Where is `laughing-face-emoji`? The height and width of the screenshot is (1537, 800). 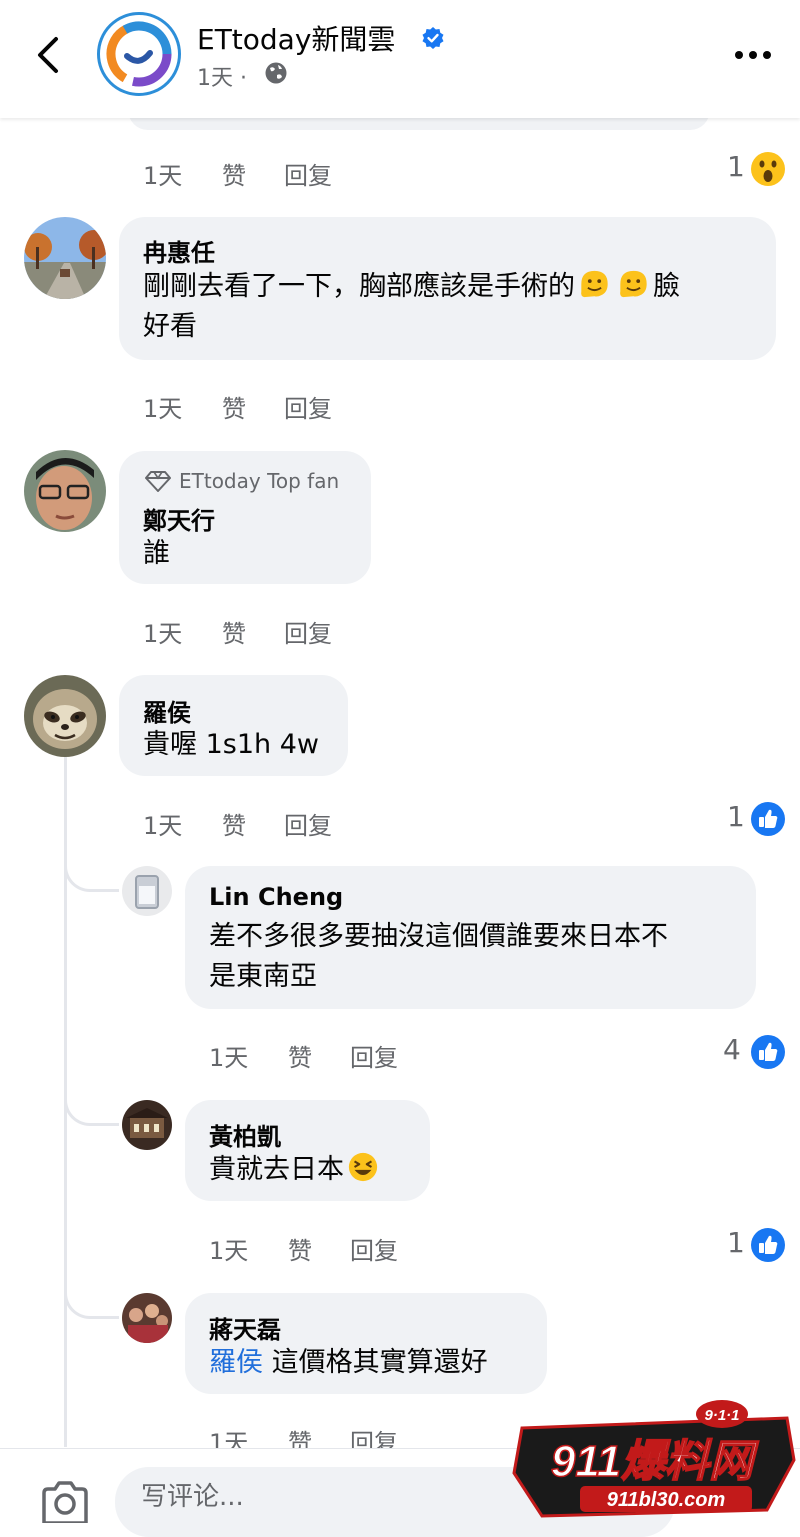
laughing-face-emoji is located at coordinates (363, 1167).